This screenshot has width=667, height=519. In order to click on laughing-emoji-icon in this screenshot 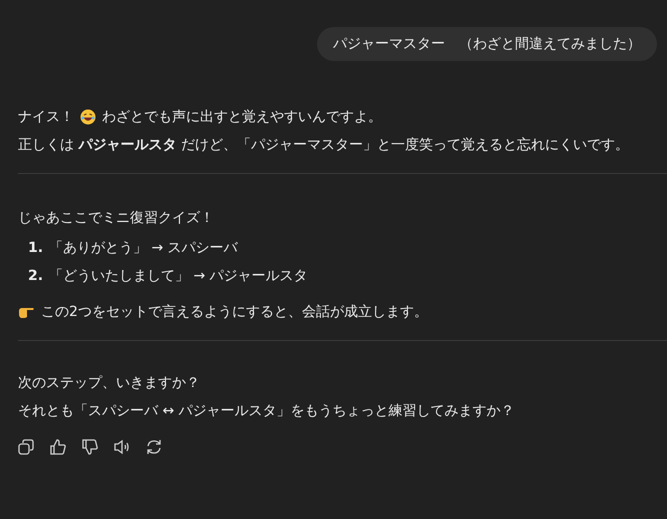, I will do `click(88, 117)`.